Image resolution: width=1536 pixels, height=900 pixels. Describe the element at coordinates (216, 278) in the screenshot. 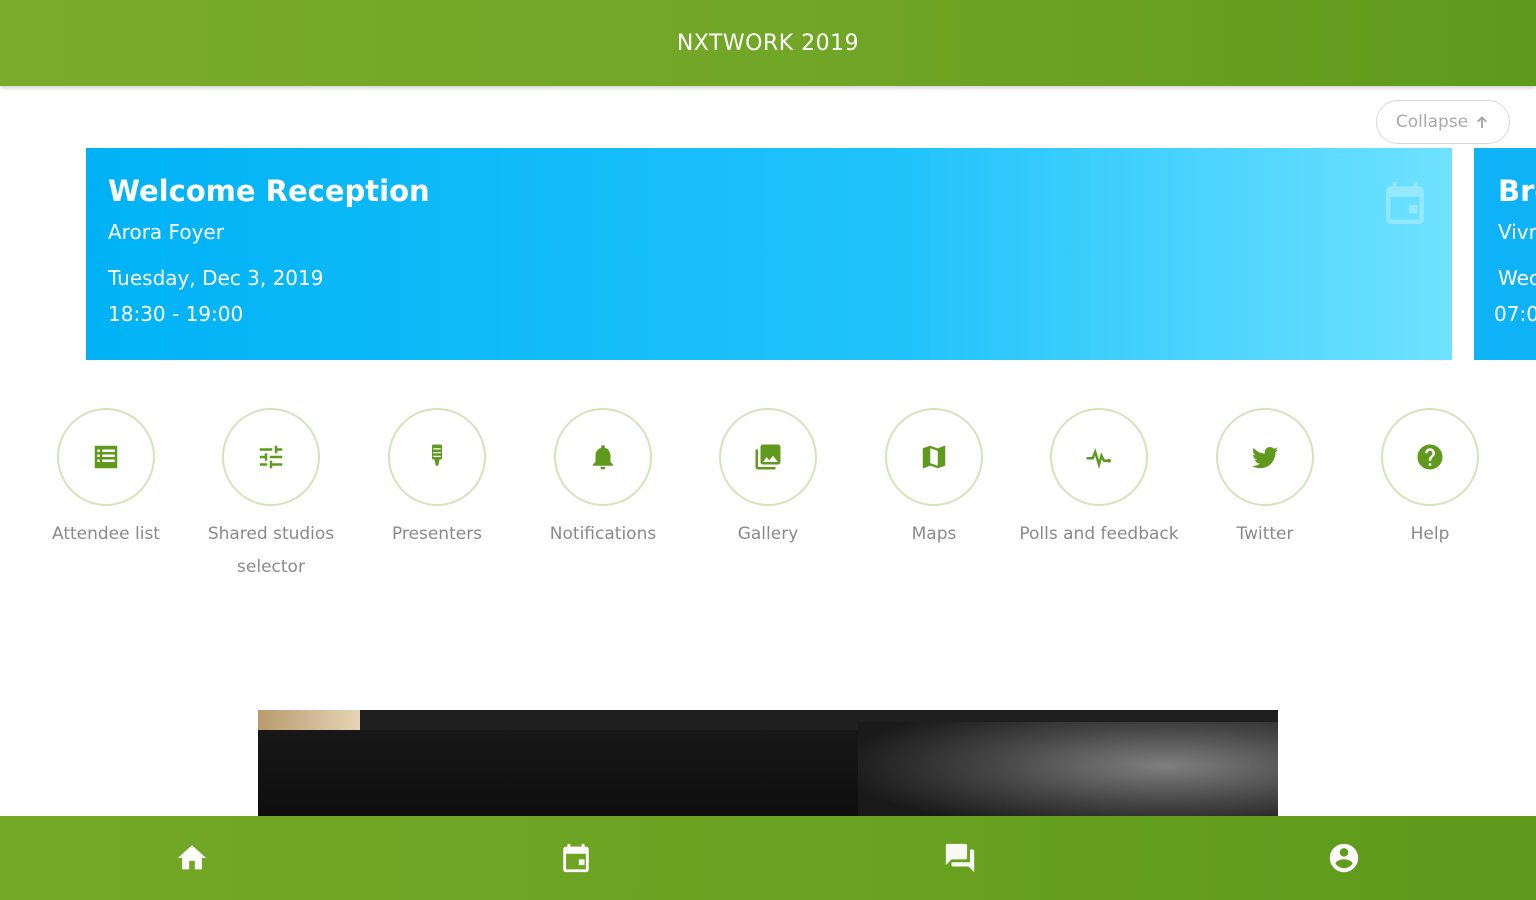

I see `event-date: Tuesday, Dec 3, 2019` at that location.